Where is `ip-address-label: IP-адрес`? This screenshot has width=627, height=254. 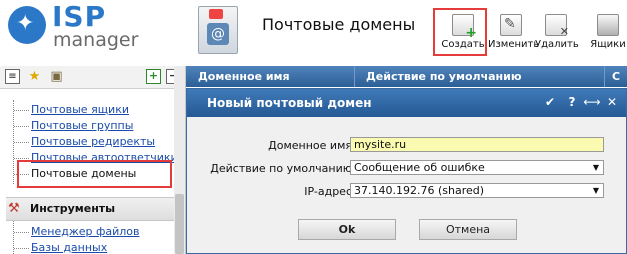
ip-address-label: IP-адрес is located at coordinates (328, 191).